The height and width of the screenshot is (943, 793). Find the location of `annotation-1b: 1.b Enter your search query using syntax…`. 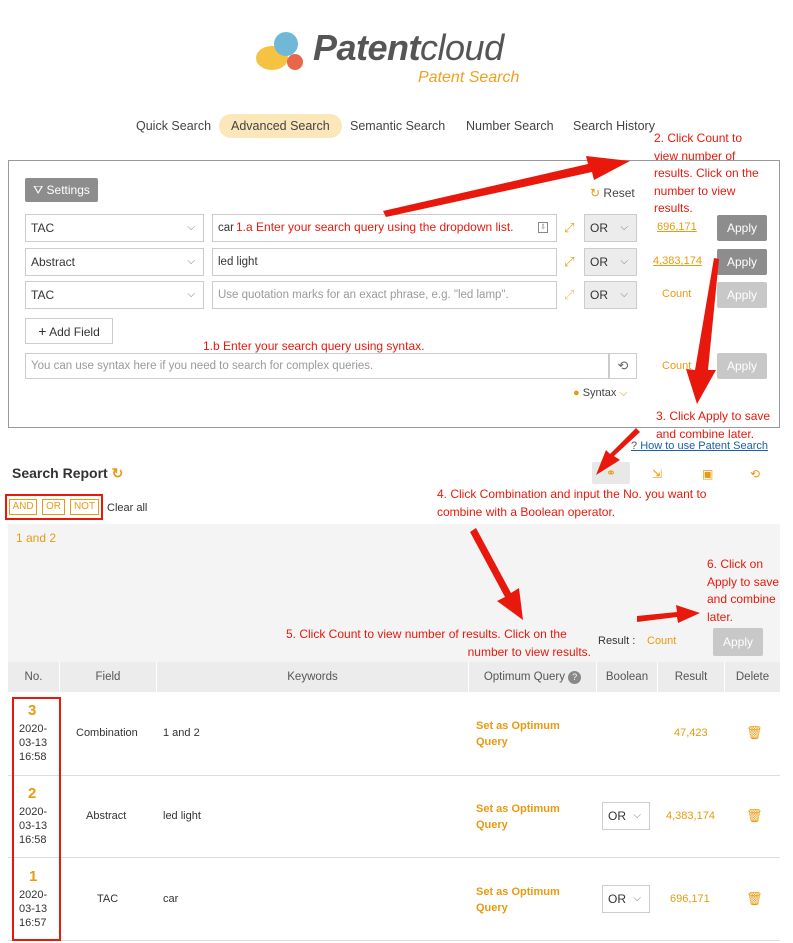

annotation-1b: 1.b Enter your search query using syntax… is located at coordinates (314, 346).